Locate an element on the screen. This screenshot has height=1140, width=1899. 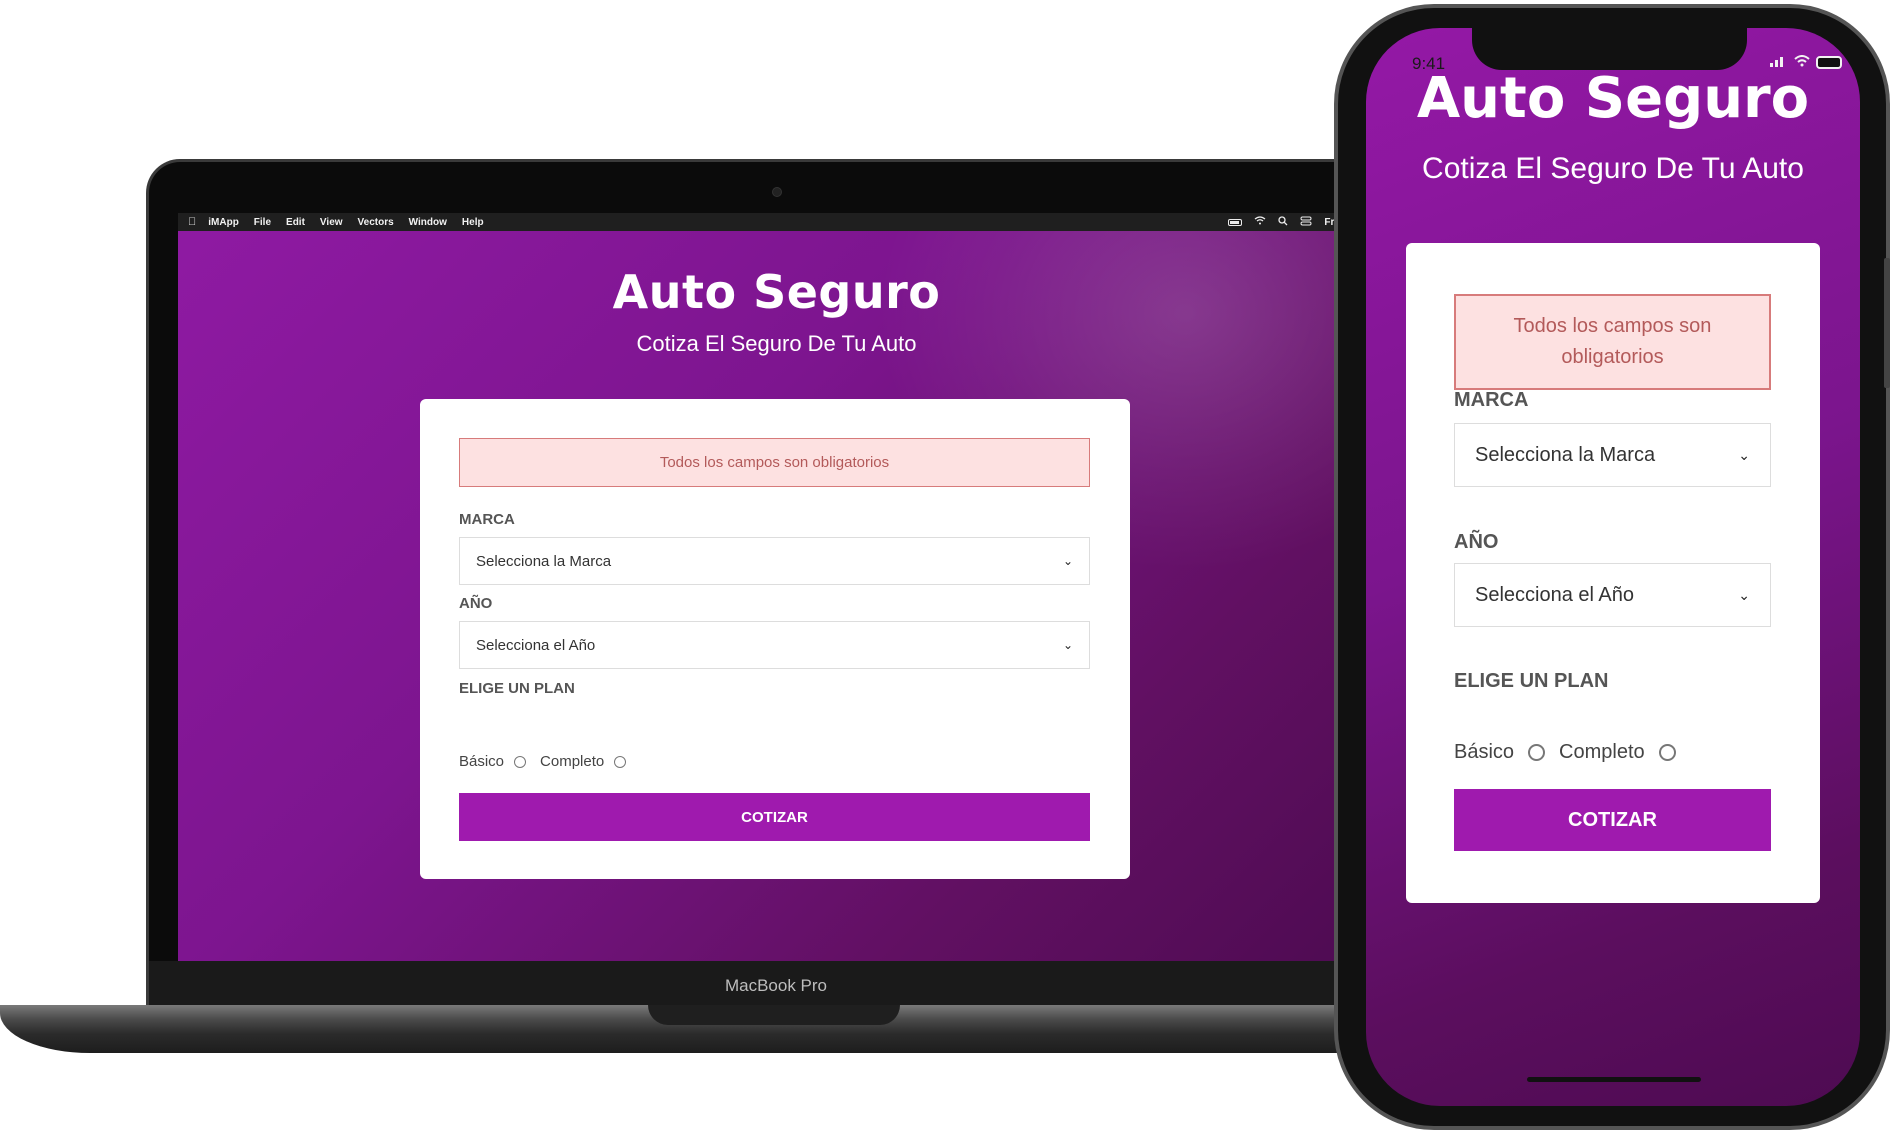
phone-notch is located at coordinates (1609, 49).